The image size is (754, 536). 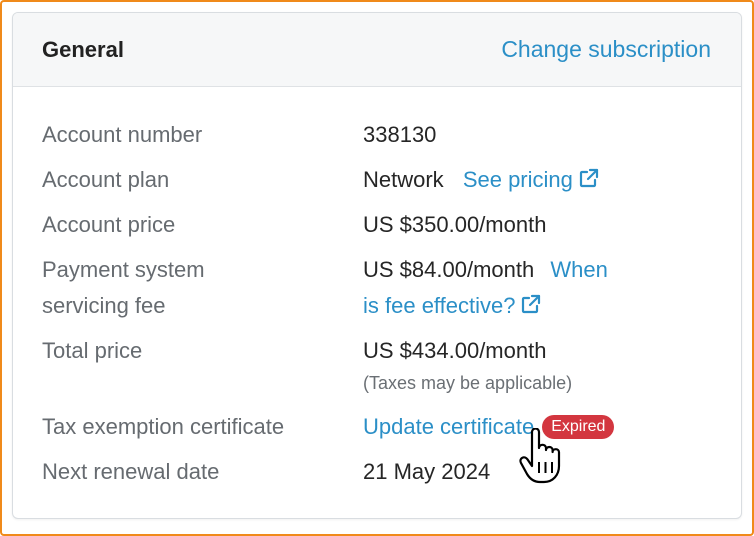 What do you see at coordinates (439, 305) in the screenshot?
I see `fee-effective-link-line2: is fee effective?` at bounding box center [439, 305].